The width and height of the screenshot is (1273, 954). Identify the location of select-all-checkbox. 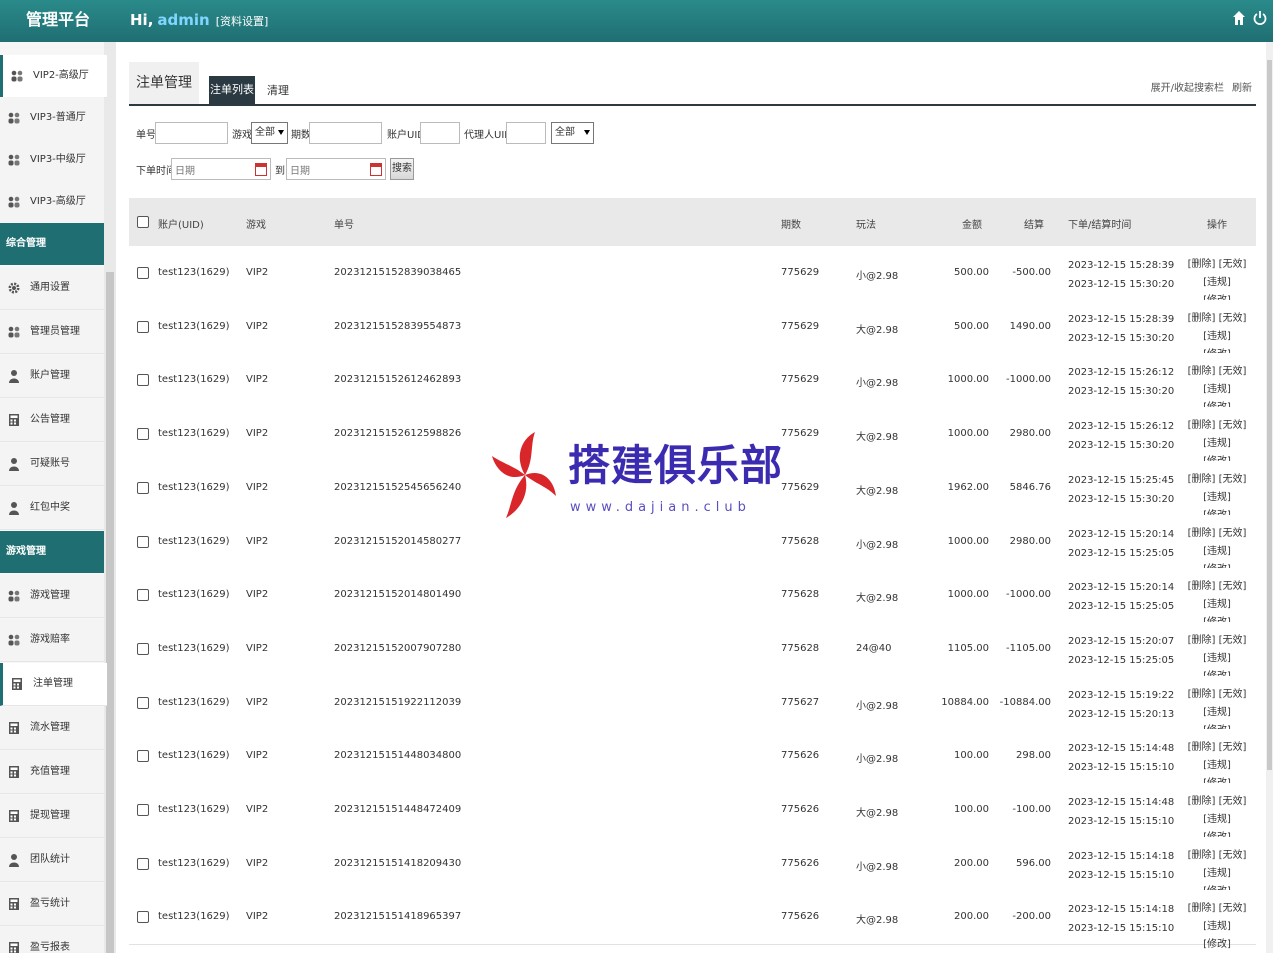
(143, 222).